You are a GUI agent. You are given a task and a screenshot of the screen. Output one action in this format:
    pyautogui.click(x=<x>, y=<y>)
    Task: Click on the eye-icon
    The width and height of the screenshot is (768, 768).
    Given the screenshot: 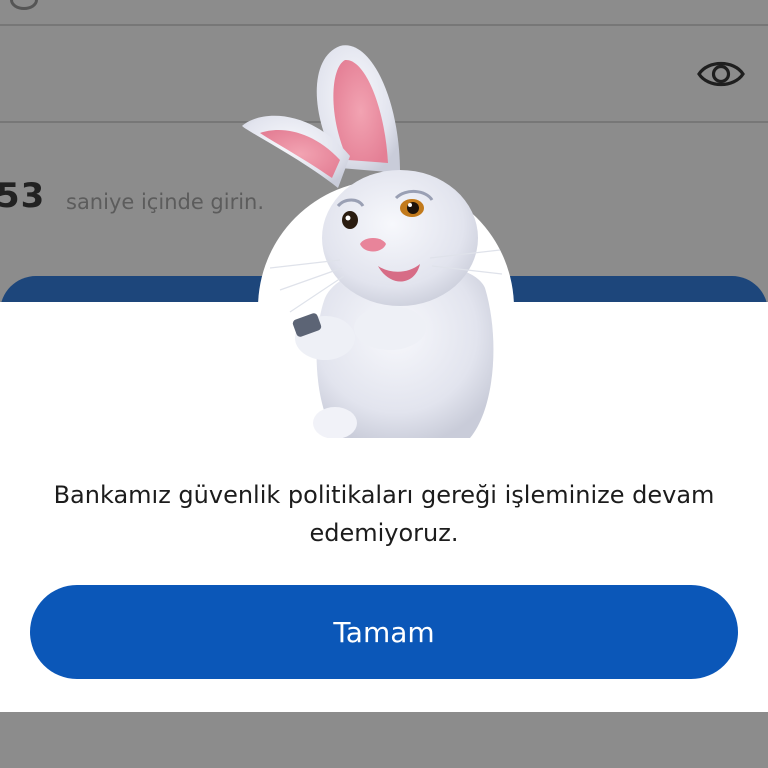 What is the action you would take?
    pyautogui.click(x=721, y=74)
    